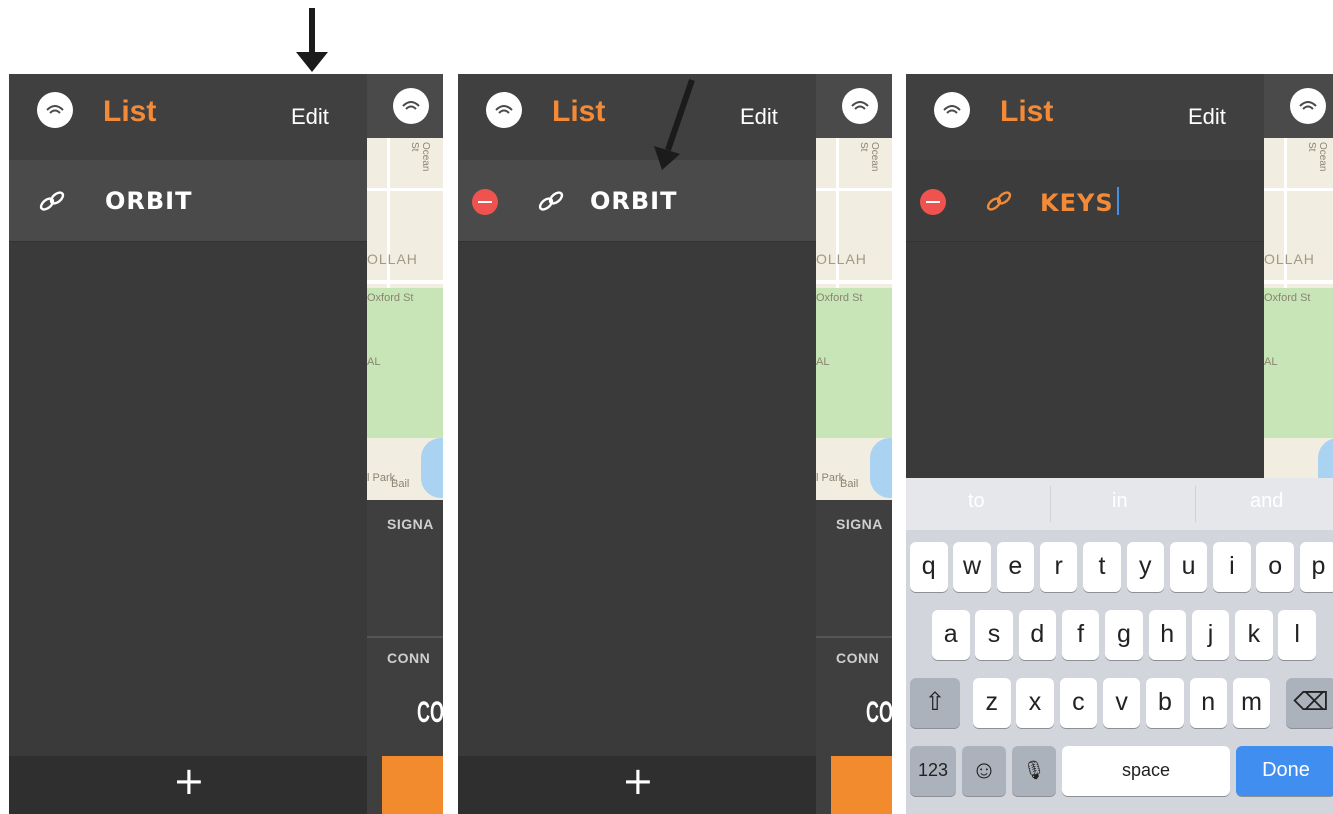  Describe the element at coordinates (410, 524) in the screenshot. I see `signal-label: SIGNA` at that location.